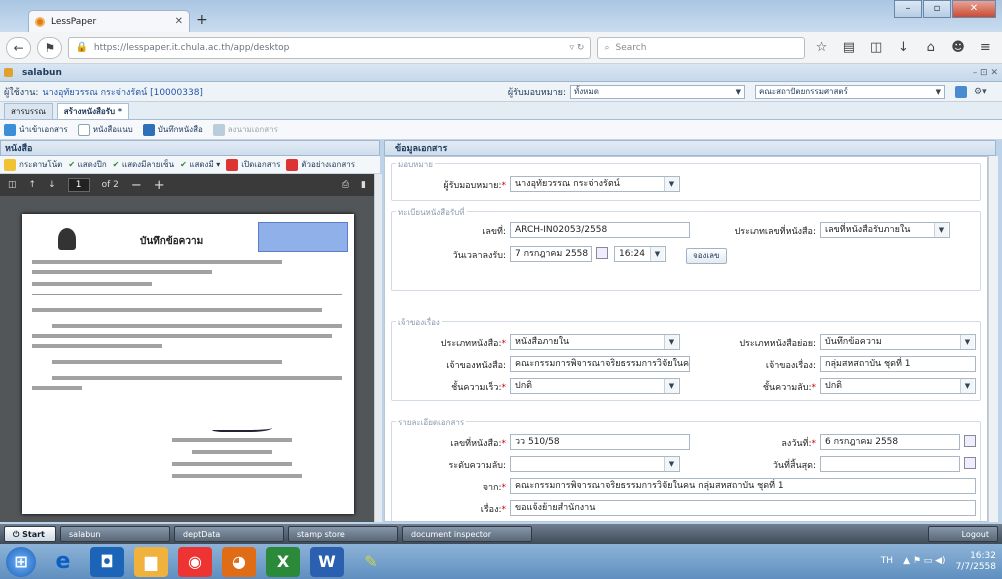 Image resolution: width=1002 pixels, height=579 pixels. I want to click on open-document-button: เปิดเอกสาร, so click(253, 164).